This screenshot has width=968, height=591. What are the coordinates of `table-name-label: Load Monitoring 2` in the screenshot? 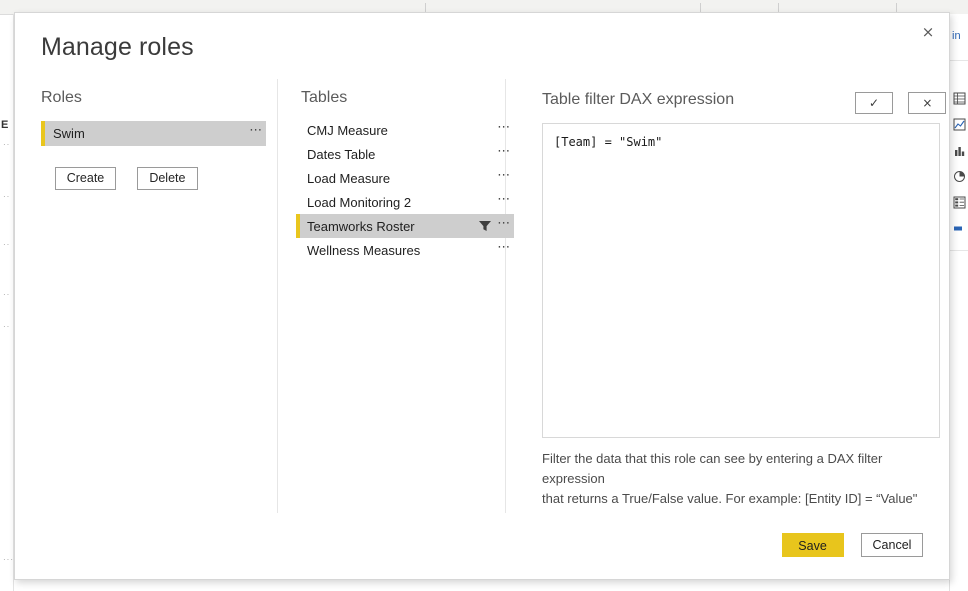 It's located at (359, 202).